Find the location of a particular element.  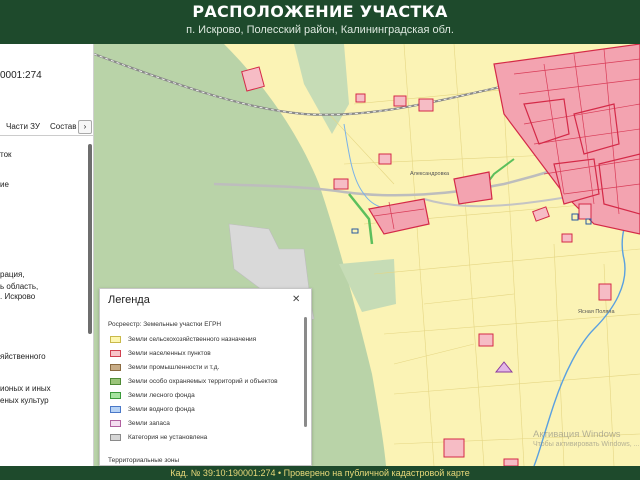

legend-section-title: Росреестр: Земельные участки ЕГРН is located at coordinates (165, 324).